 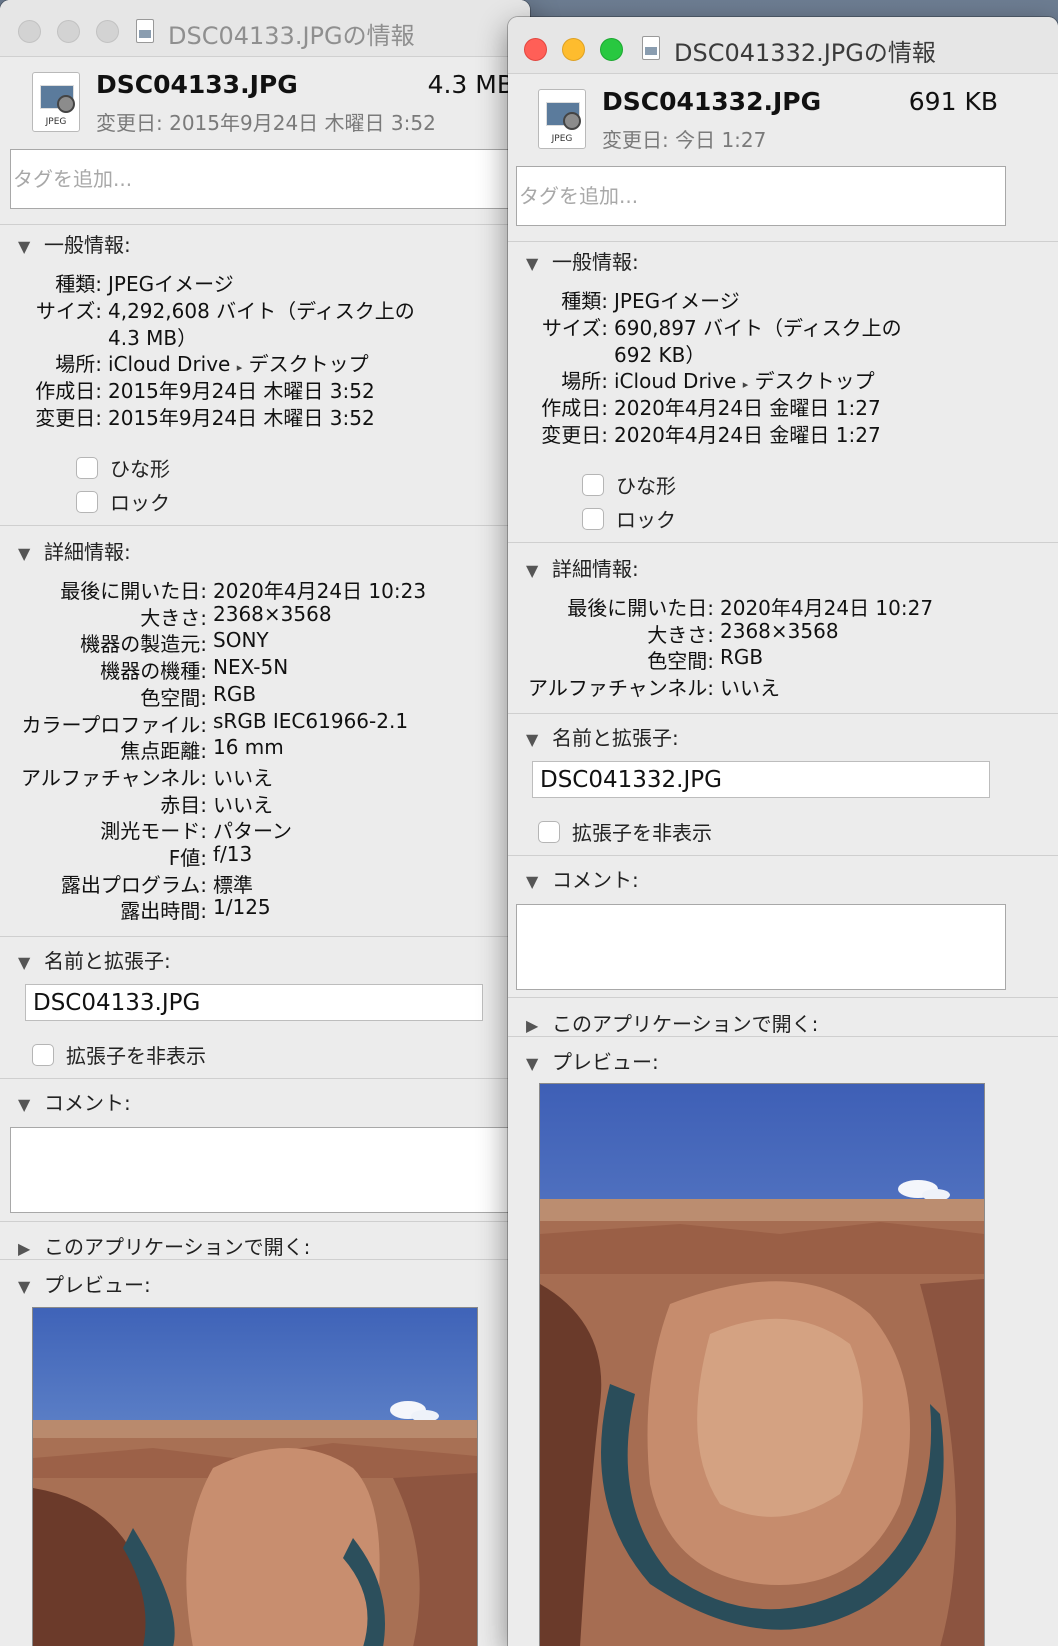 What do you see at coordinates (163, 911) in the screenshot?
I see `more-info-key: 露出時間:` at bounding box center [163, 911].